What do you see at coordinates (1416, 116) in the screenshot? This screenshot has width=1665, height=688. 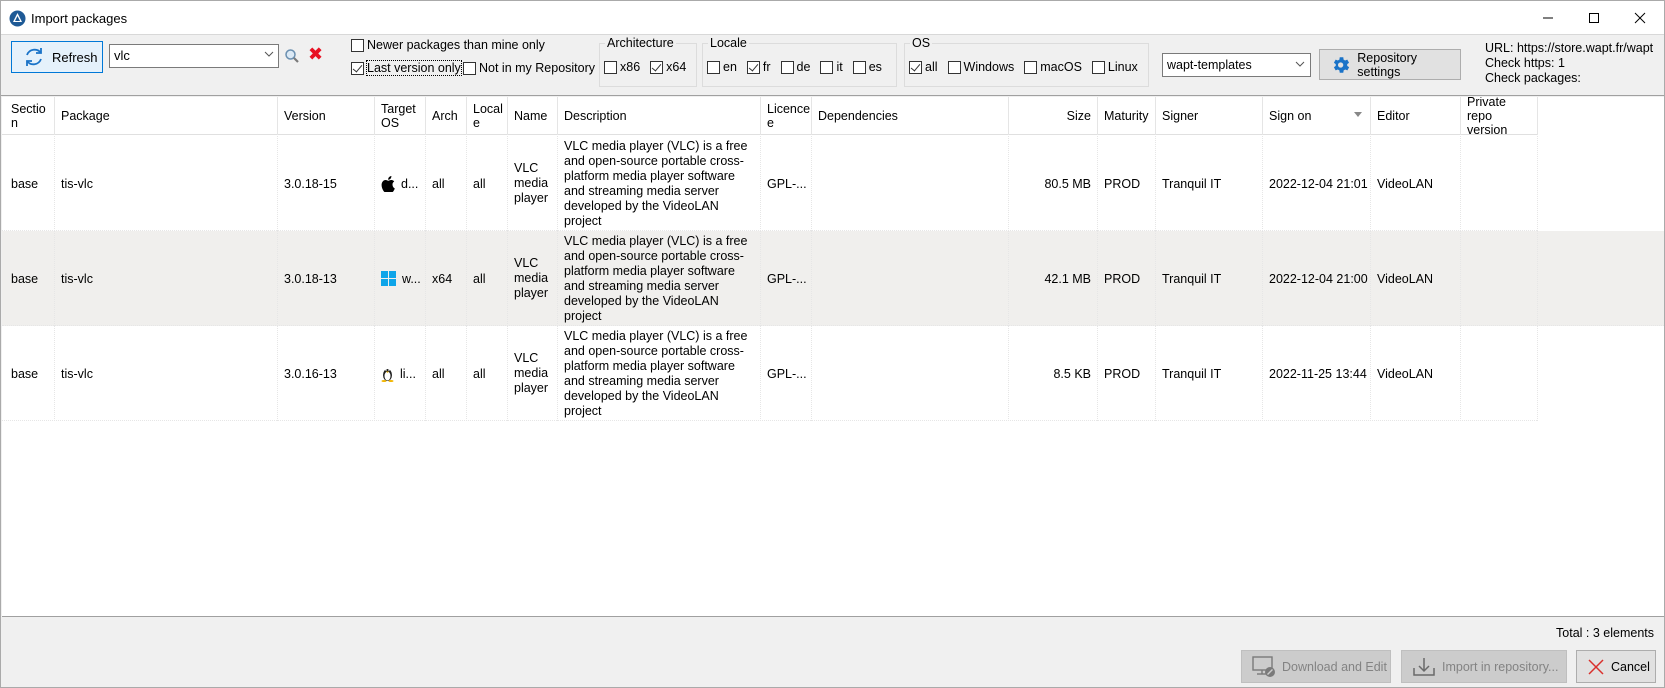 I see `column-header-editor: Editor` at bounding box center [1416, 116].